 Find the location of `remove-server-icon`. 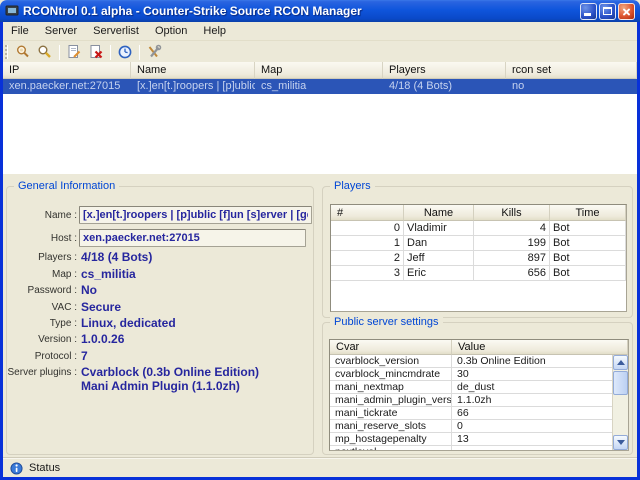

remove-server-icon is located at coordinates (96, 52).